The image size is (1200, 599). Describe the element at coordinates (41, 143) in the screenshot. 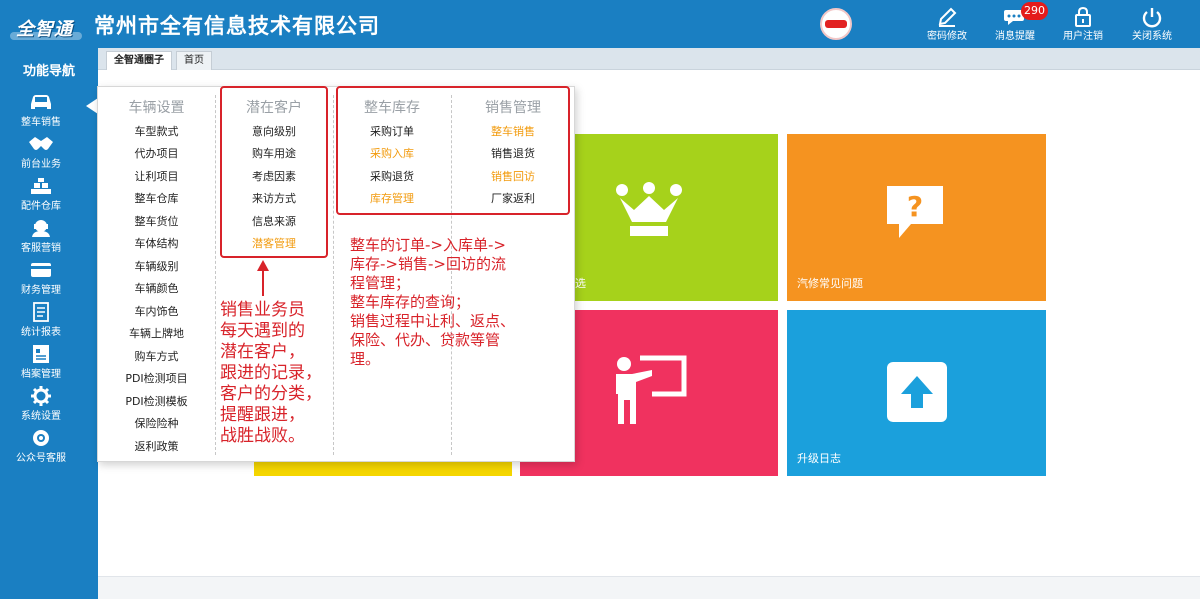

I see `handshake-icon` at that location.